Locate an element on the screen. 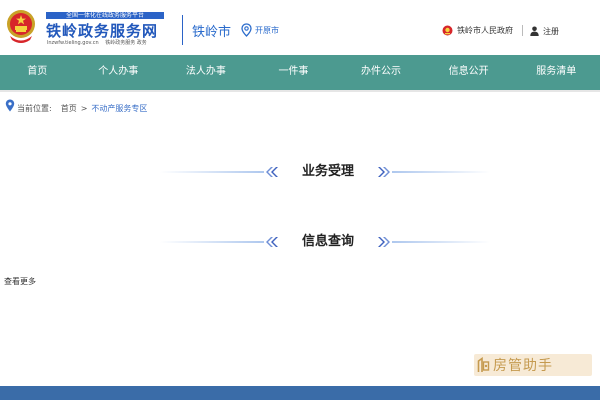  nav-item-one-thing: 一件事 is located at coordinates (294, 72).